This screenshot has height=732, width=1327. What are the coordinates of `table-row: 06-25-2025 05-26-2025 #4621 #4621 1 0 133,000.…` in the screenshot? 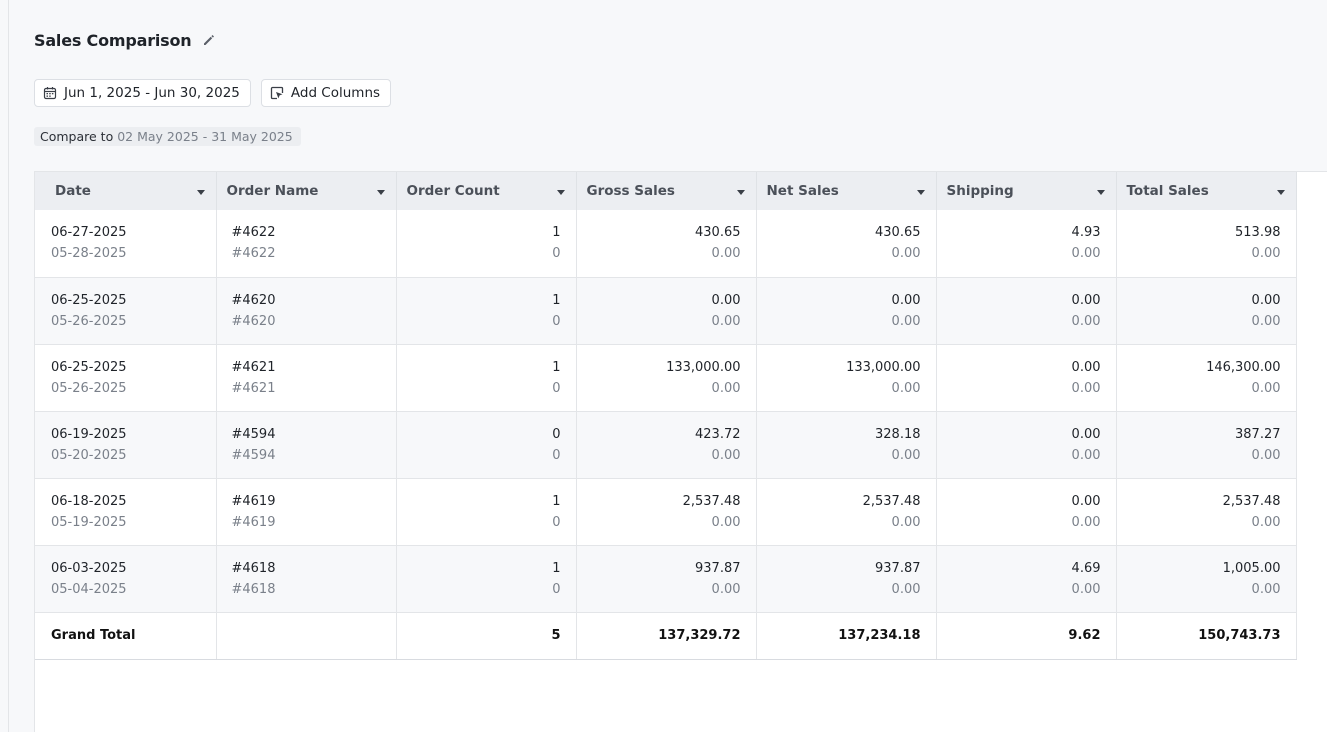 It's located at (666, 378).